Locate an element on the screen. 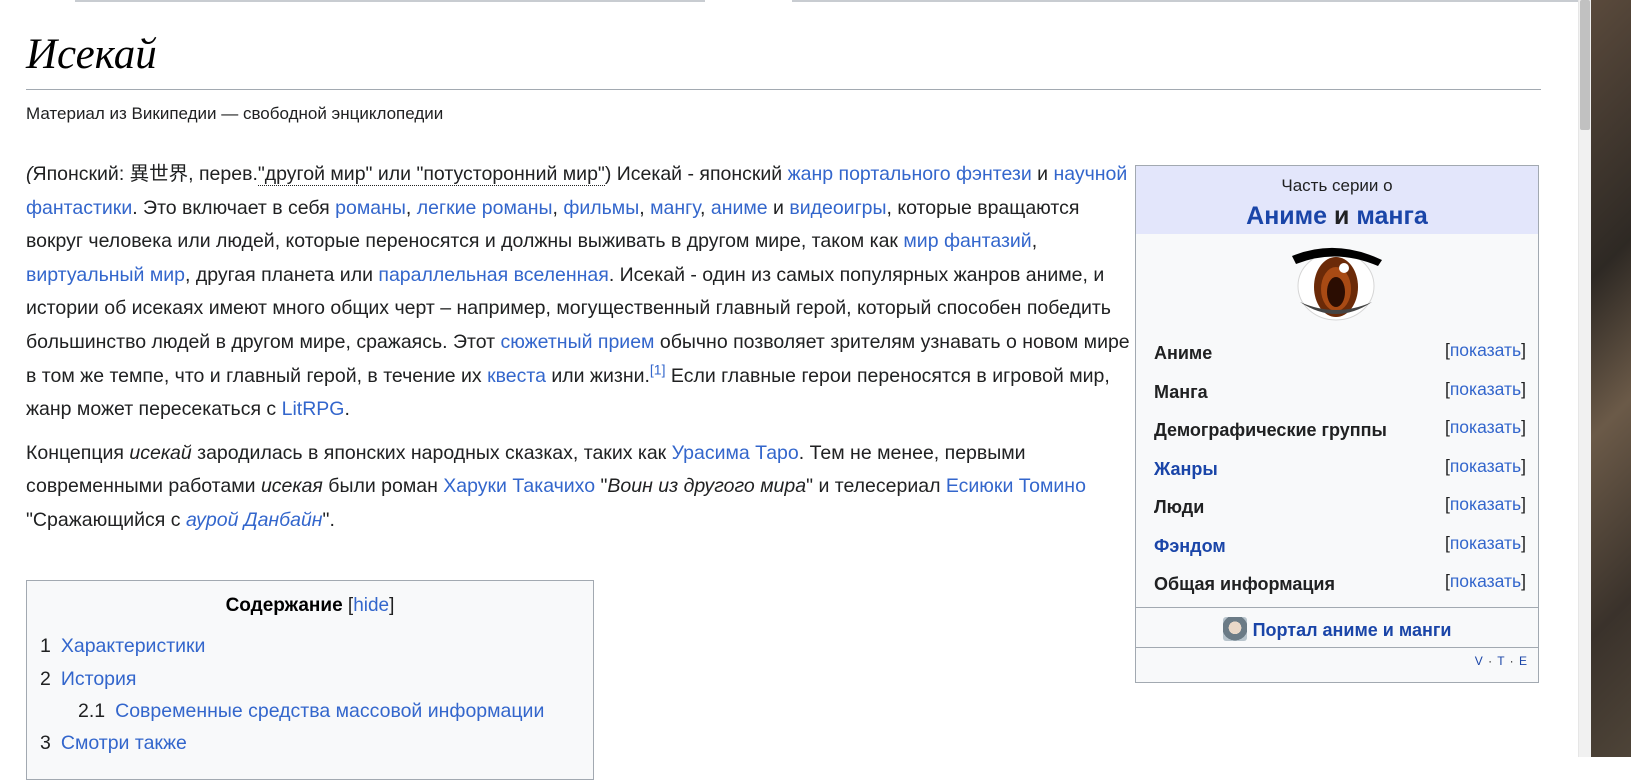  row-label-link: Жанры is located at coordinates (1186, 469).